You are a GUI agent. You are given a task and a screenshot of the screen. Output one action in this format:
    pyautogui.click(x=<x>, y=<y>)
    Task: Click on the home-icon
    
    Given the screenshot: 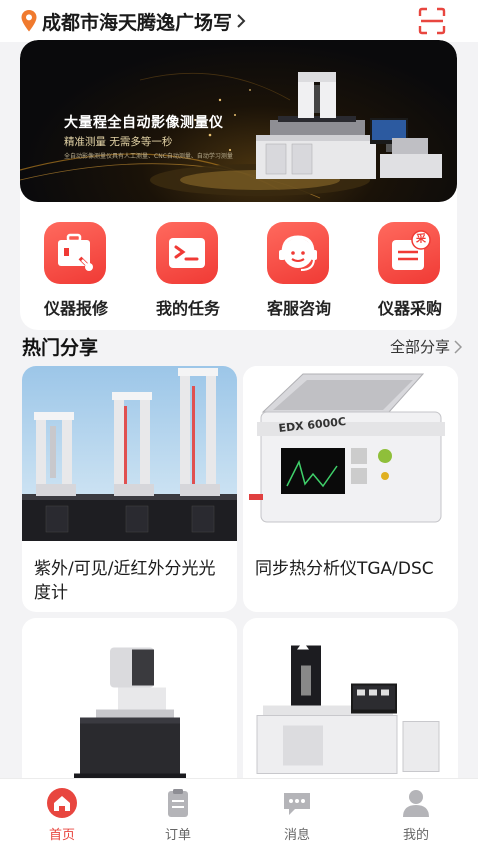 What is the action you would take?
    pyautogui.click(x=62, y=803)
    